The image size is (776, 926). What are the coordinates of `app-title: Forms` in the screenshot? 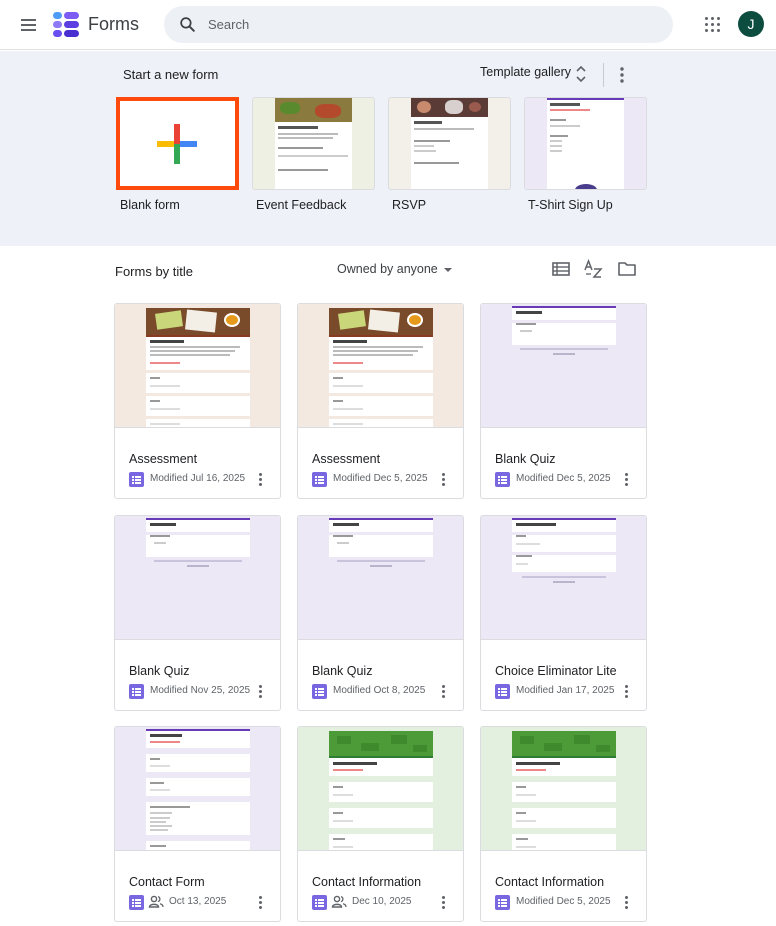 It's located at (113, 24).